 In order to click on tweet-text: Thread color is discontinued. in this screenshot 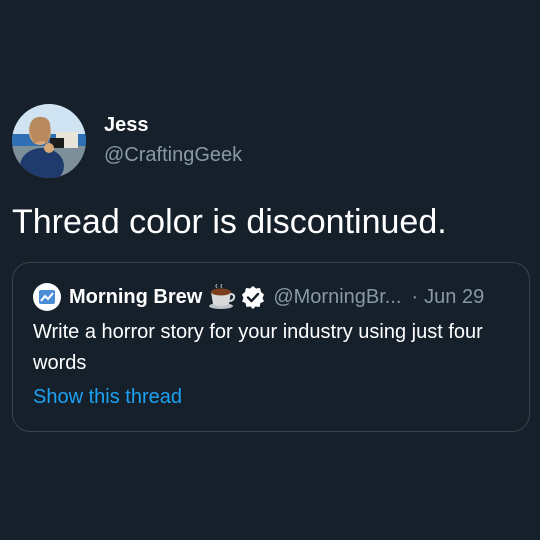, I will do `click(229, 222)`.